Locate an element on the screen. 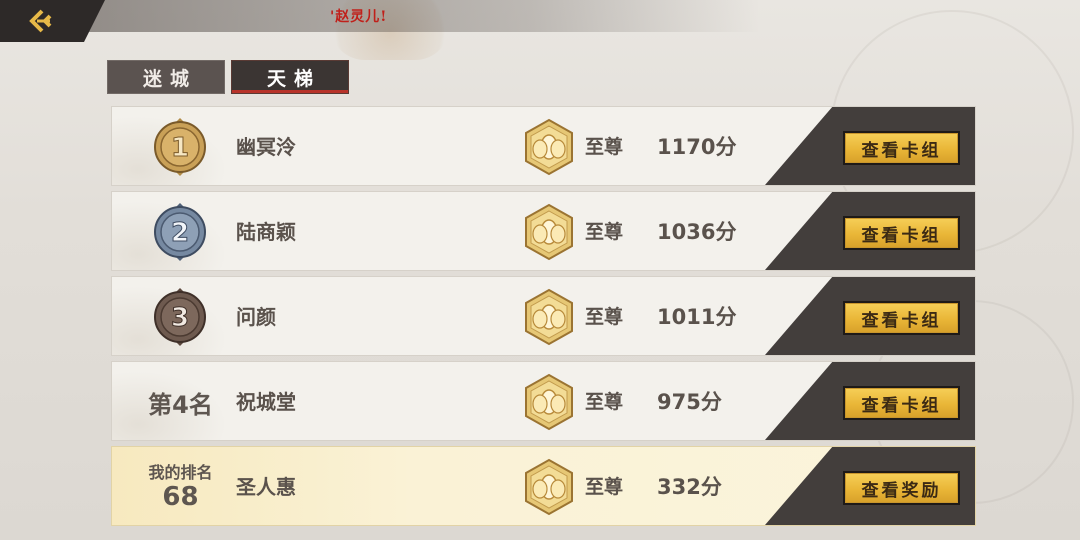 The width and height of the screenshot is (1080, 540). leaderboard-row: 3 问颜 至尊 1011分 查看卡组 is located at coordinates (543, 316).